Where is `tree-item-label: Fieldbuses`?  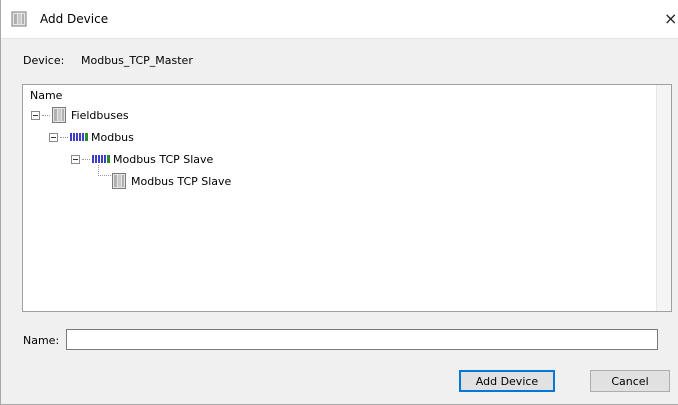 tree-item-label: Fieldbuses is located at coordinates (100, 115).